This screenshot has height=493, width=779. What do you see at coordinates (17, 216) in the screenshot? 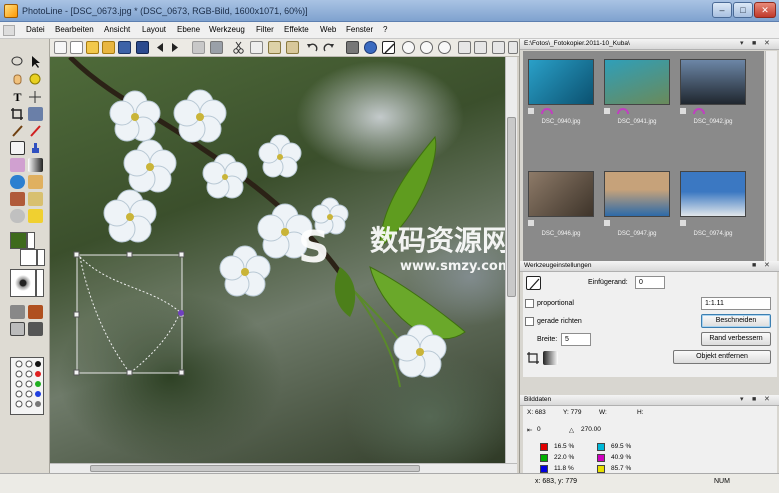
I see `dodge-tool-icon` at bounding box center [17, 216].